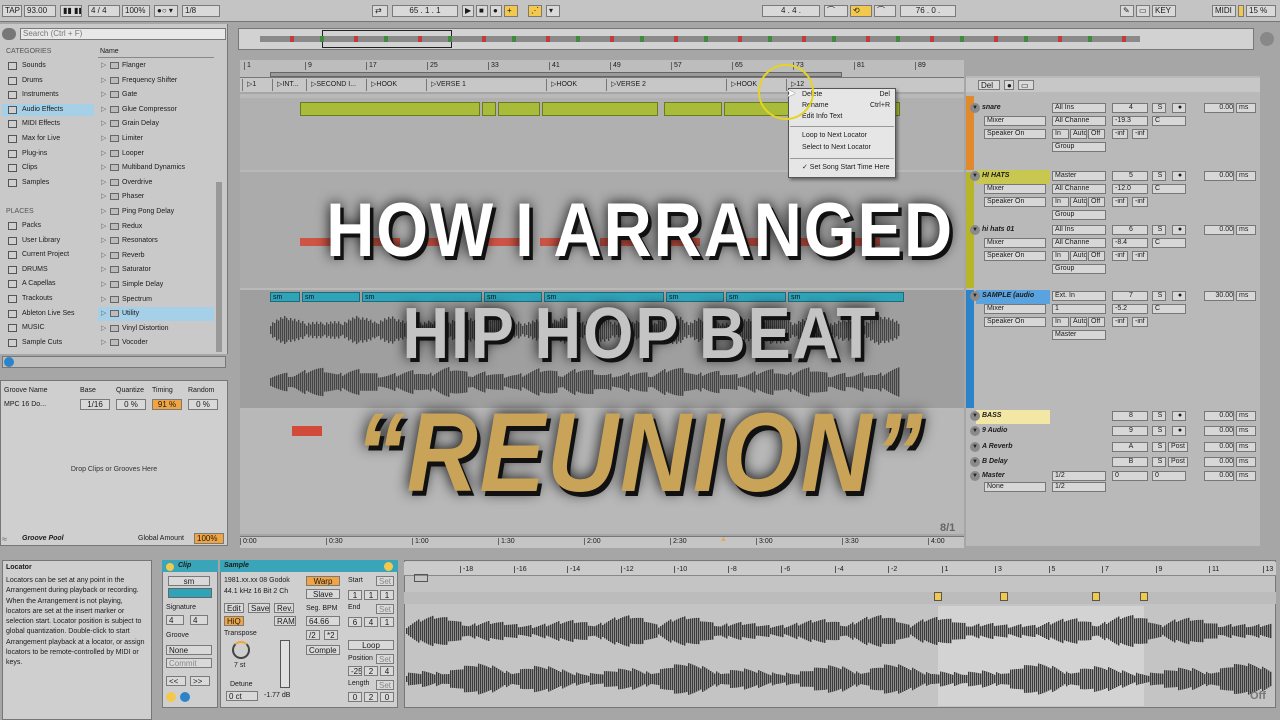 This screenshot has height=720, width=1280. Describe the element at coordinates (380, 11) in the screenshot. I see `follow-icon: ⇄` at that location.